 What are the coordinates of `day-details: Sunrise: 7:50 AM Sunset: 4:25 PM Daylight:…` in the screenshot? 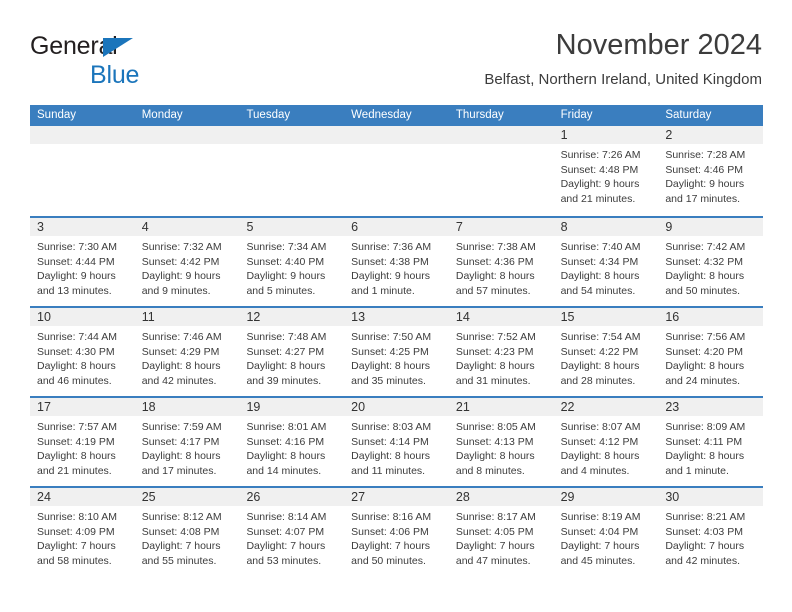 It's located at (396, 357).